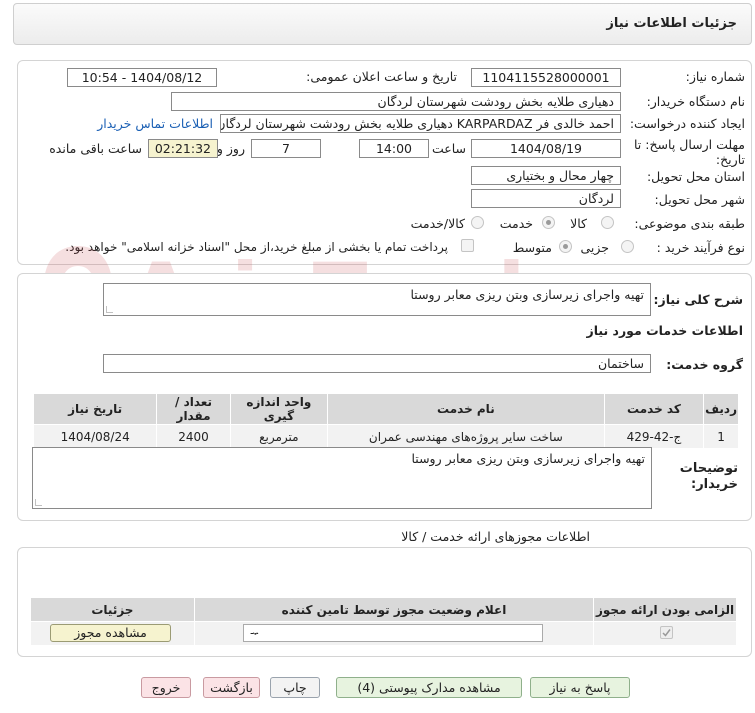 This screenshot has height=713, width=755. I want to click on days-label: روز و, so click(230, 148).